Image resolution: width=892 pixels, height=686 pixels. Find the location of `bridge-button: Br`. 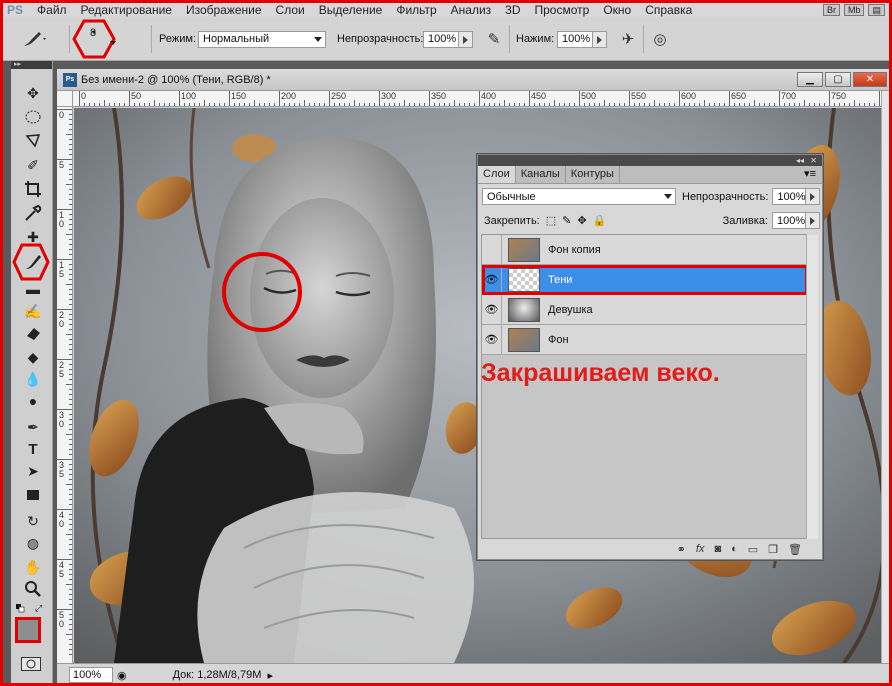

bridge-button: Br is located at coordinates (831, 10).